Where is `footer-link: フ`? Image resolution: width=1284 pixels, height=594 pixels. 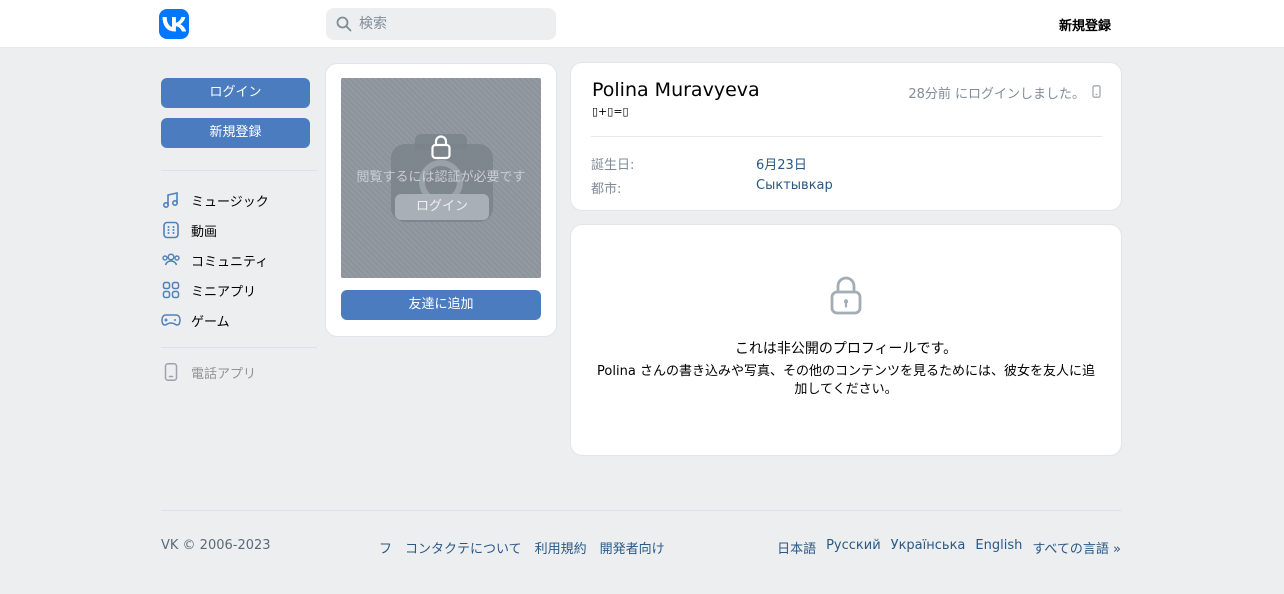
footer-link: フ is located at coordinates (385, 547).